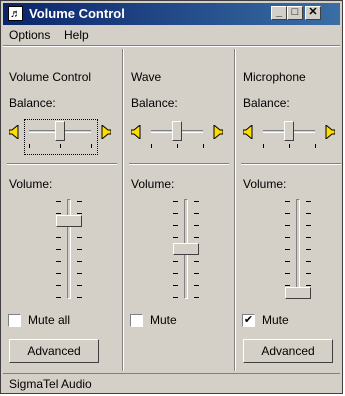  I want to click on minimize-button: _, so click(279, 13).